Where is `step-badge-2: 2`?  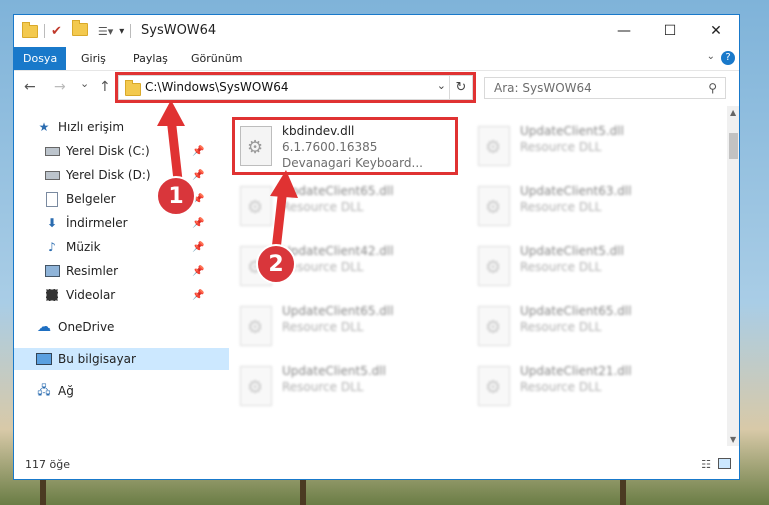 step-badge-2: 2 is located at coordinates (276, 264).